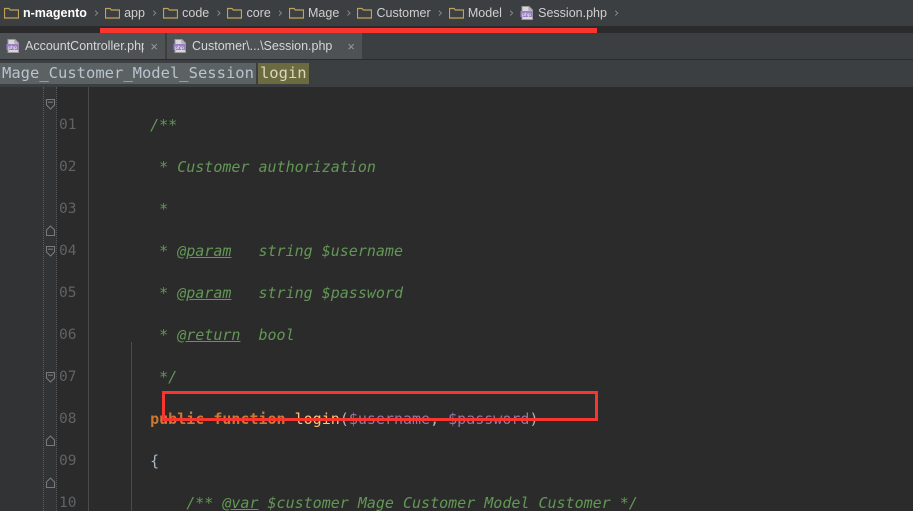  I want to click on code-text: * @return bool, so click(204, 335).